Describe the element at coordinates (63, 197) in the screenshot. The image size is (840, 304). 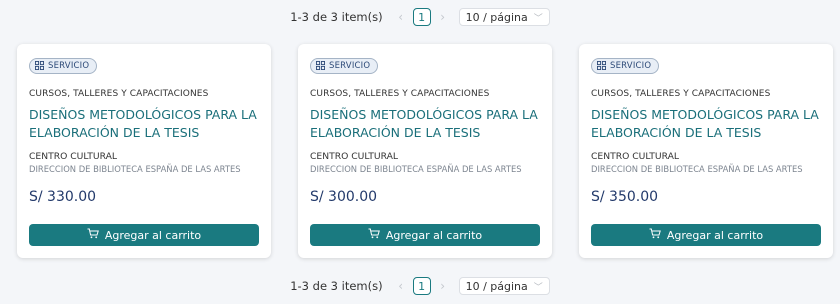
I see `product-price: S/ 330.00` at that location.